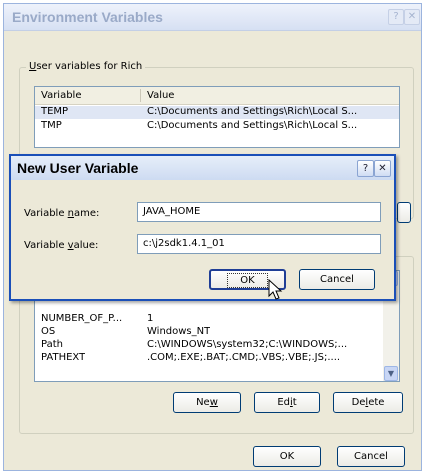 Image resolution: width=427 pixels, height=475 pixels. What do you see at coordinates (382, 168) in the screenshot?
I see `nuv-close-button: ✕` at bounding box center [382, 168].